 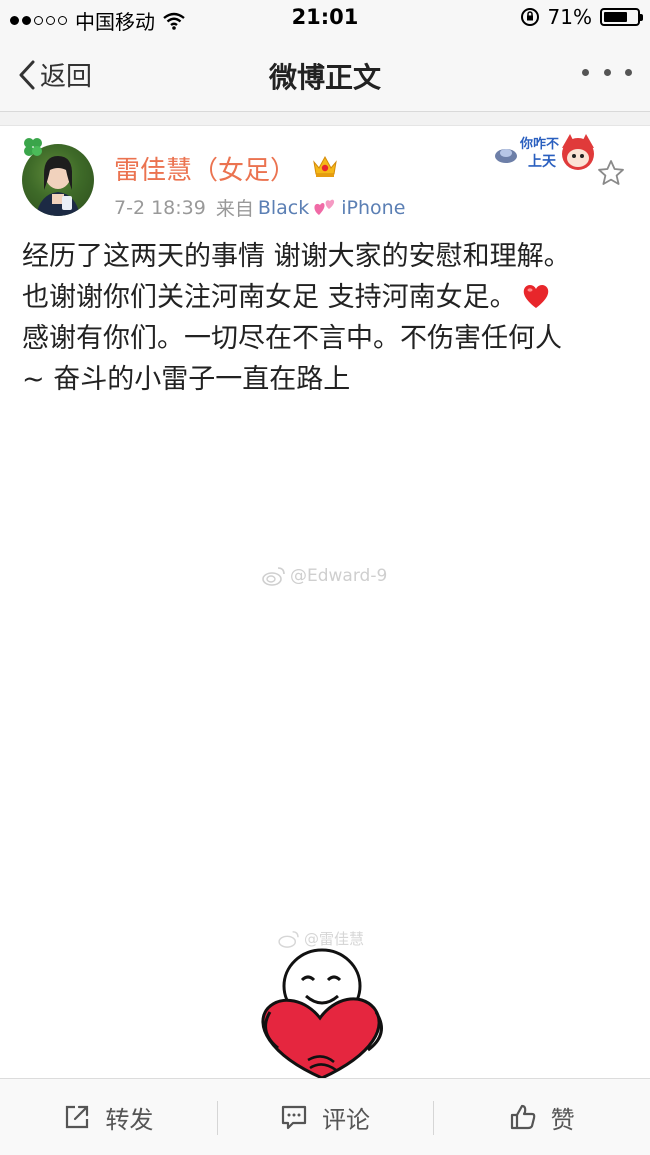 I want to click on comment-button: 评论, so click(x=325, y=1117).